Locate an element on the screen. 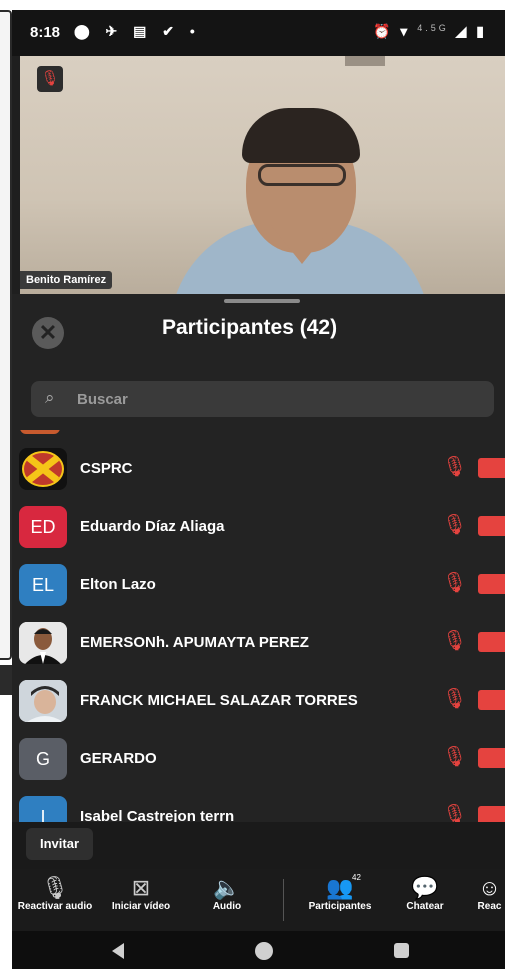 The image size is (505, 969). chat-icon: 💬 is located at coordinates (425, 887).